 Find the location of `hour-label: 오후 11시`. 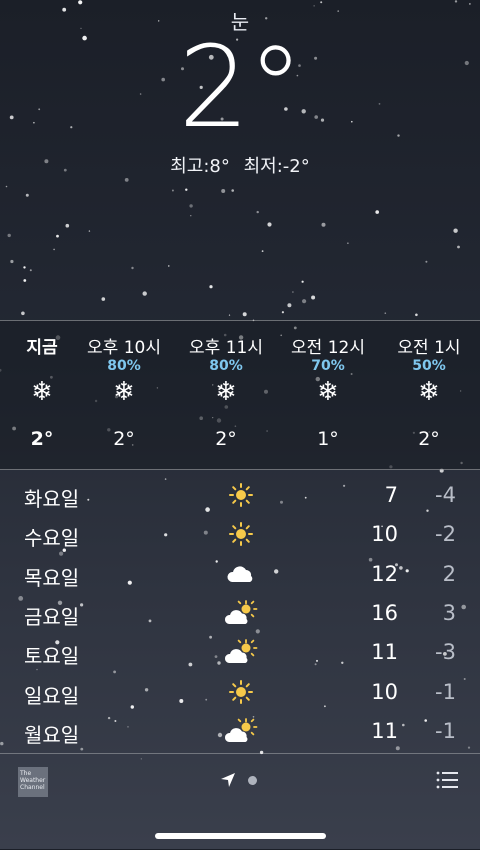

hour-label: 오후 11시 is located at coordinates (226, 348).